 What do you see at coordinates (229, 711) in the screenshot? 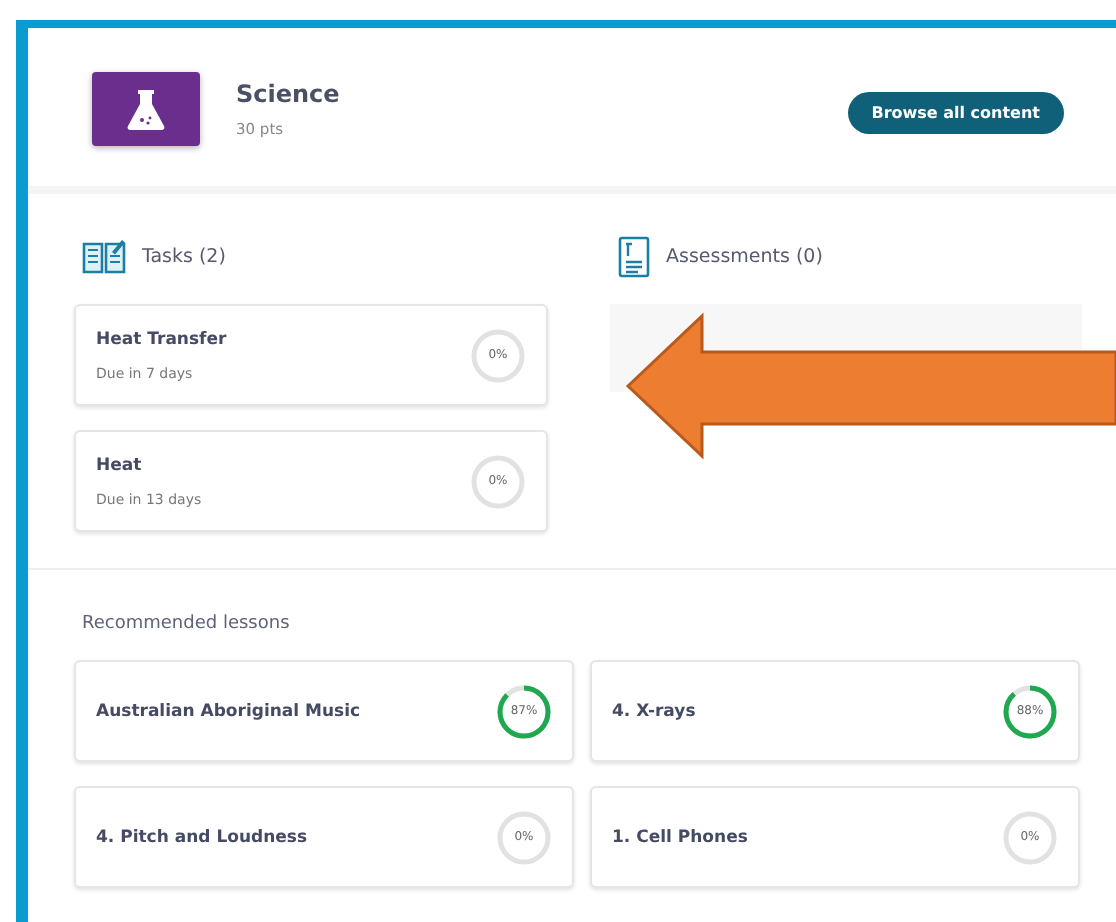
I see `lesson-title: Australian Aboriginal Music` at bounding box center [229, 711].